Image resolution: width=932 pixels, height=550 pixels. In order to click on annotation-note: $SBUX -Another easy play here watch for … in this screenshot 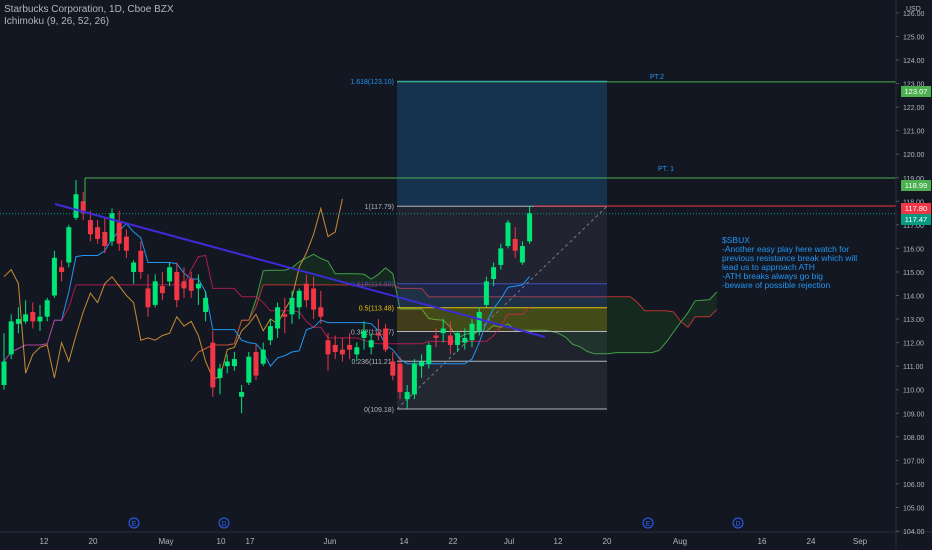, I will do `click(817, 263)`.